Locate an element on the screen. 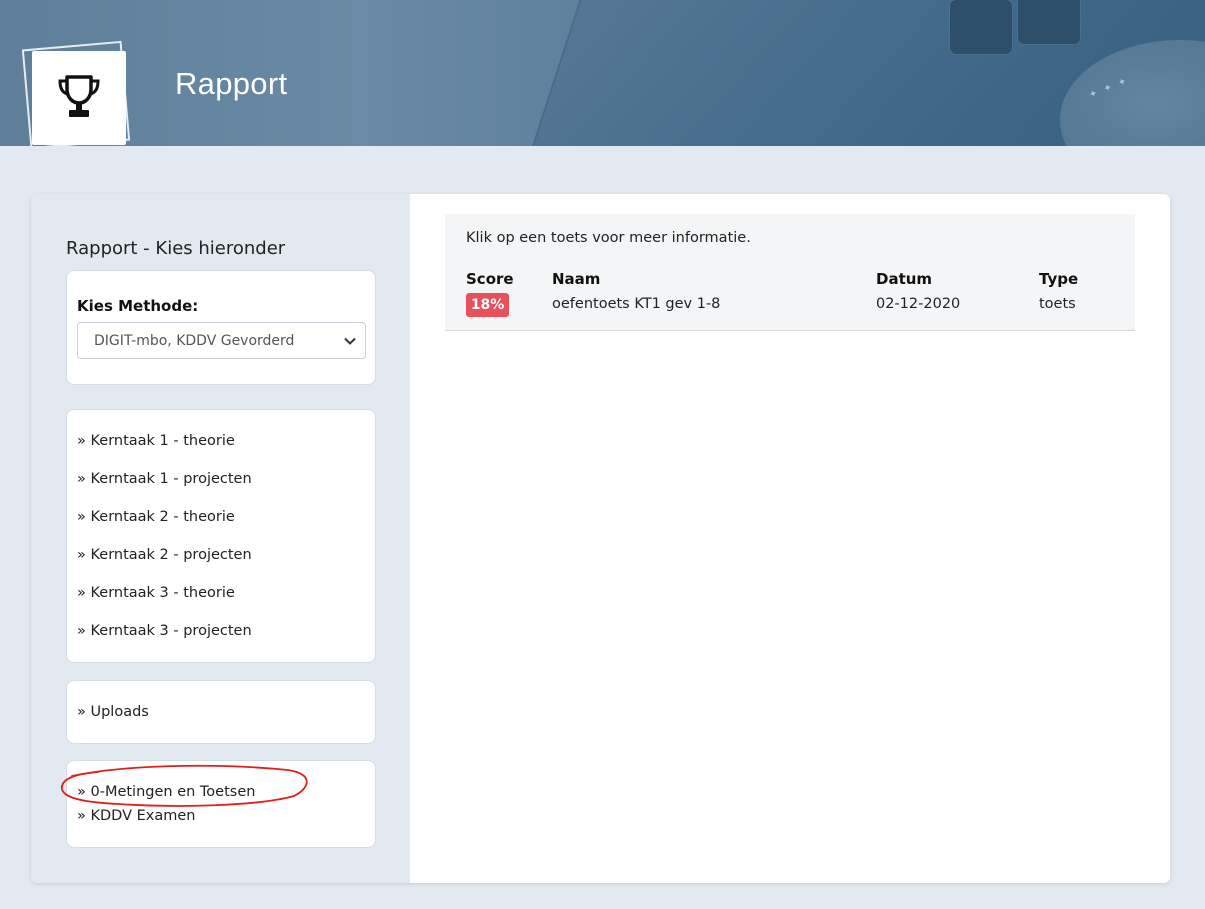  nav-kerntaak-3-theorie: » Kerntaak 3 - theorie is located at coordinates (156, 593).